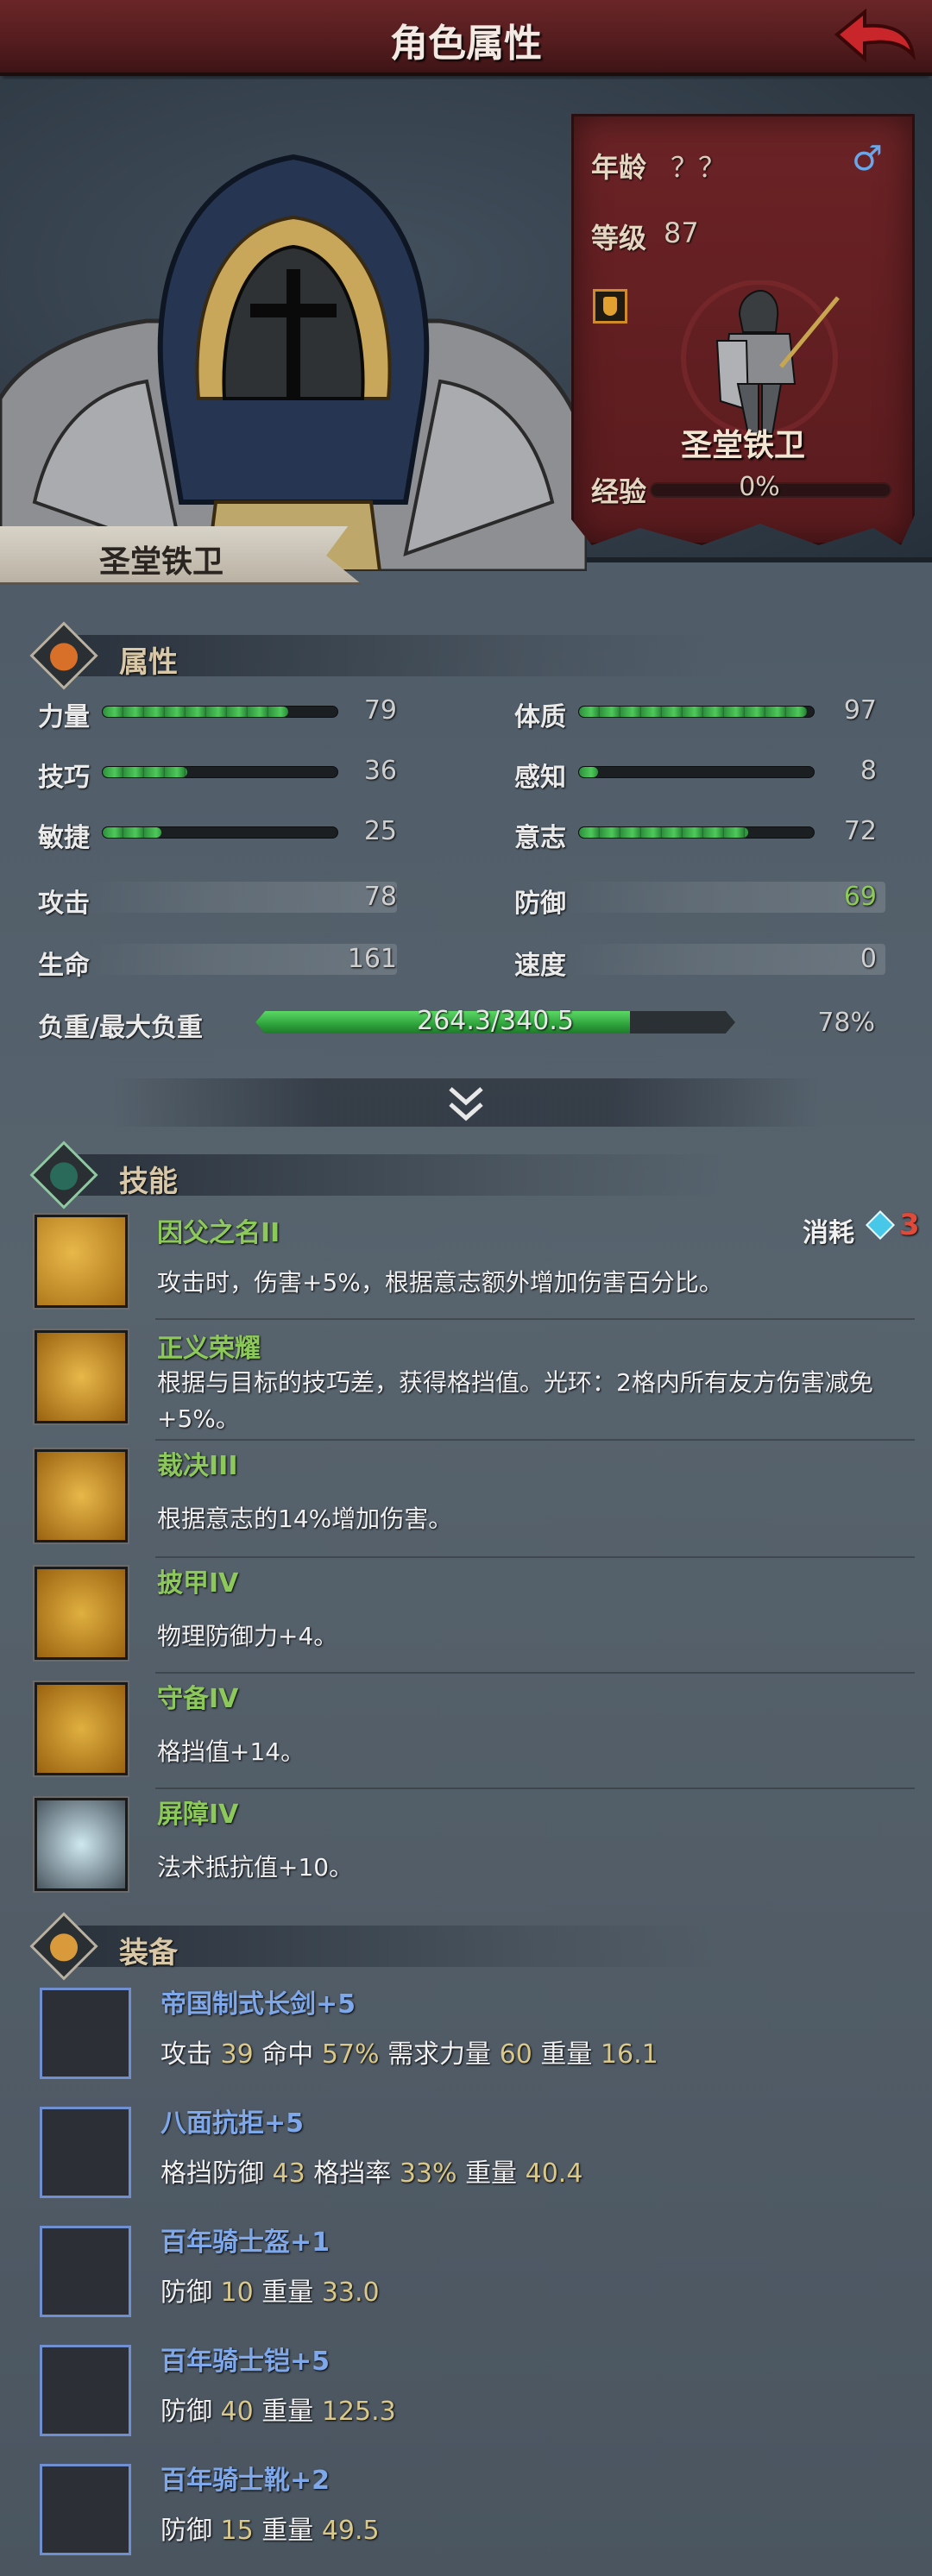 Image resolution: width=932 pixels, height=2576 pixels. Describe the element at coordinates (439, 2054) in the screenshot. I see `equipment-stat-label: 需求力量` at that location.